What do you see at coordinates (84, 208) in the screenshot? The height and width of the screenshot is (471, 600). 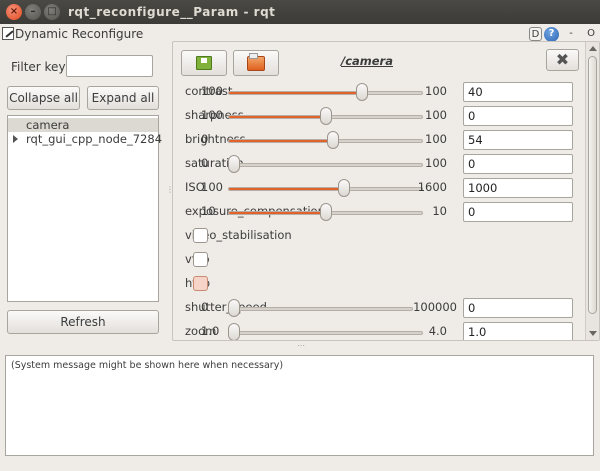 I see `node-tree: camera rqt_gui_cpp_node_7284` at bounding box center [84, 208].